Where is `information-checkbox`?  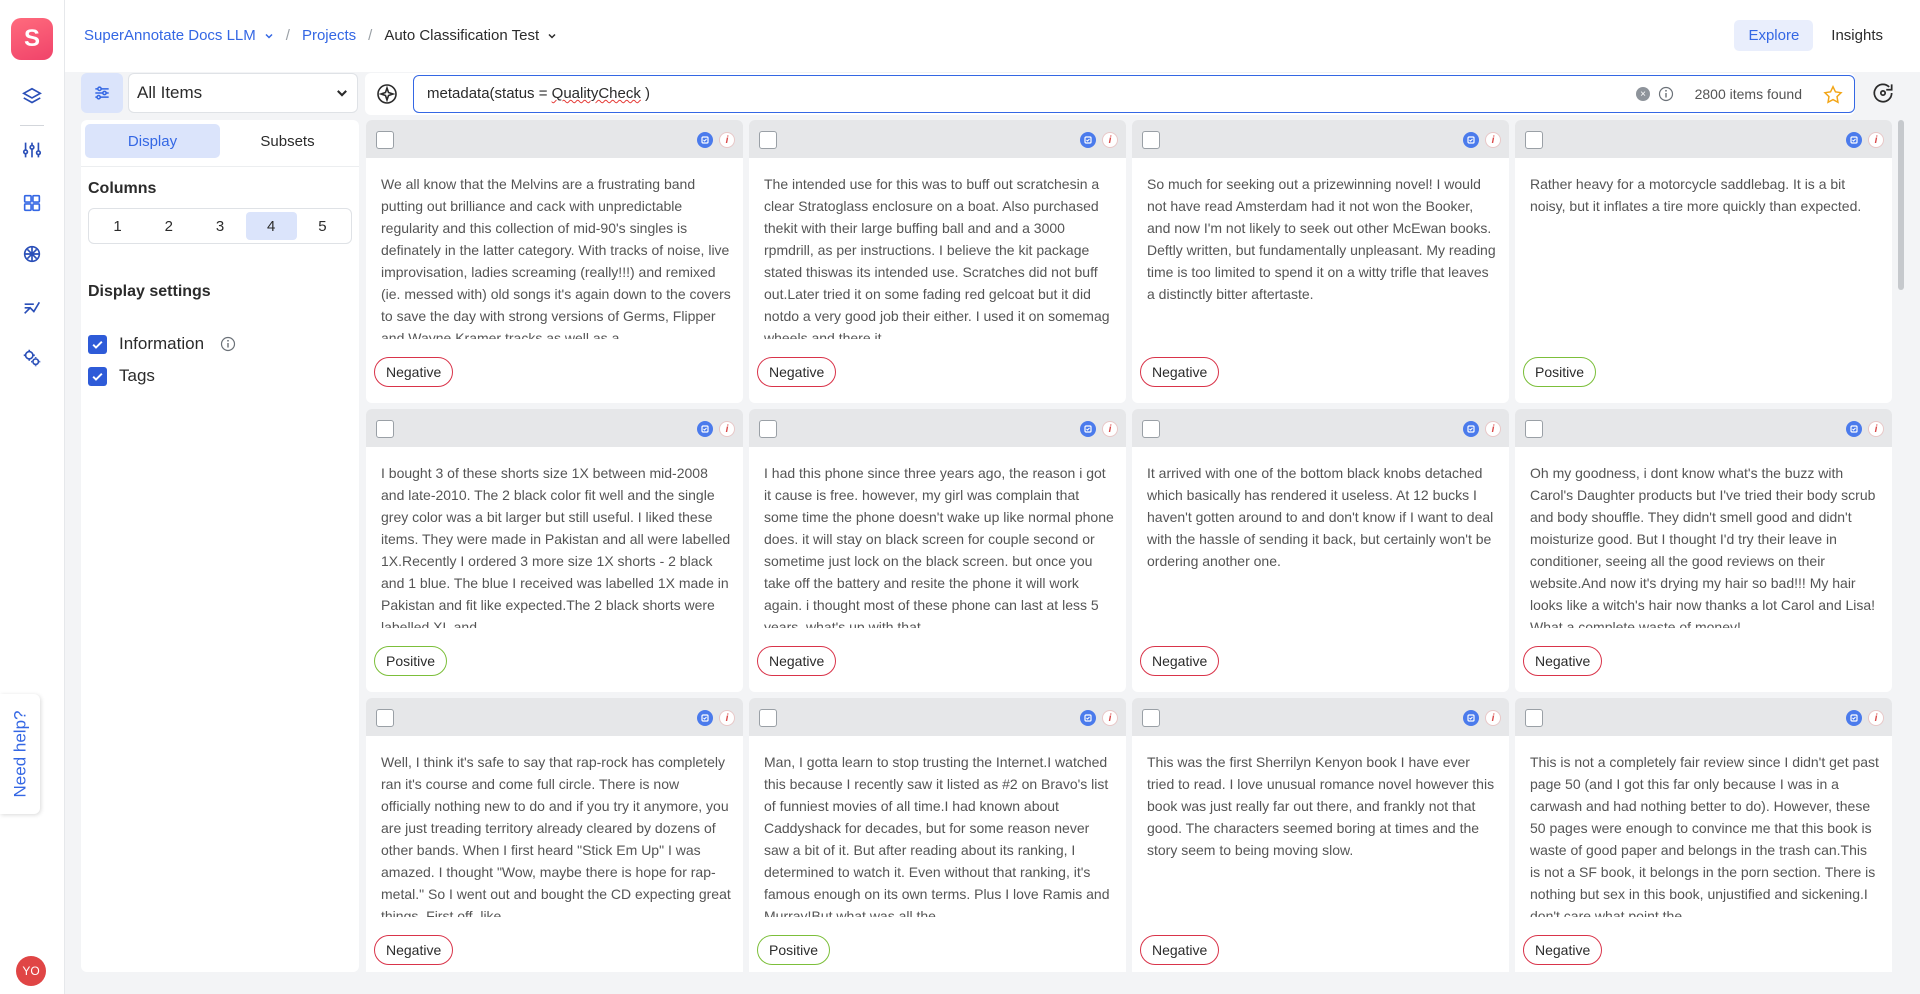
information-checkbox is located at coordinates (97, 344).